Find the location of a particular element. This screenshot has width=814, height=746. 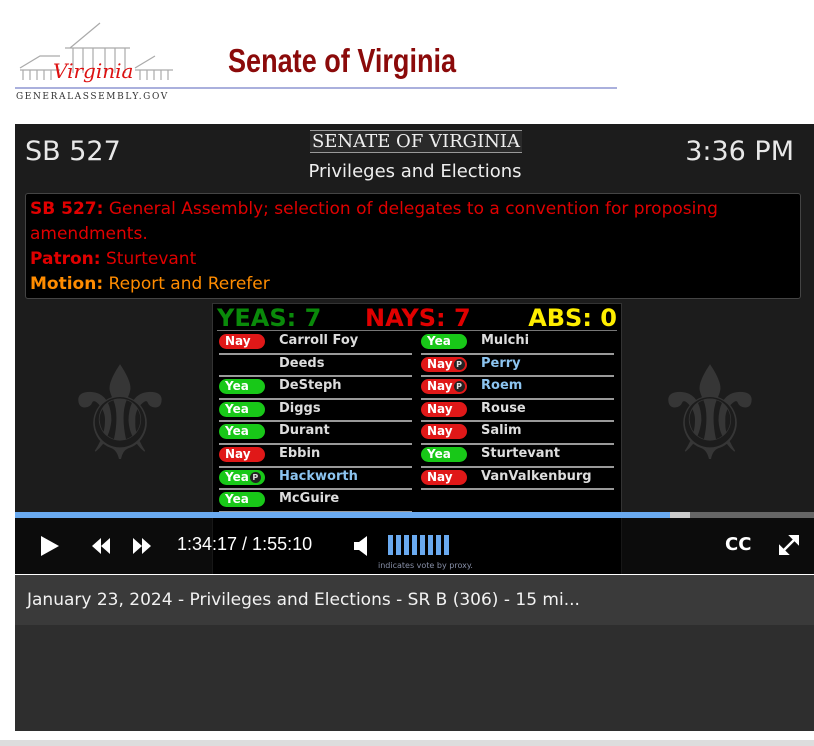

vote-row: Deeds is located at coordinates (315, 366).